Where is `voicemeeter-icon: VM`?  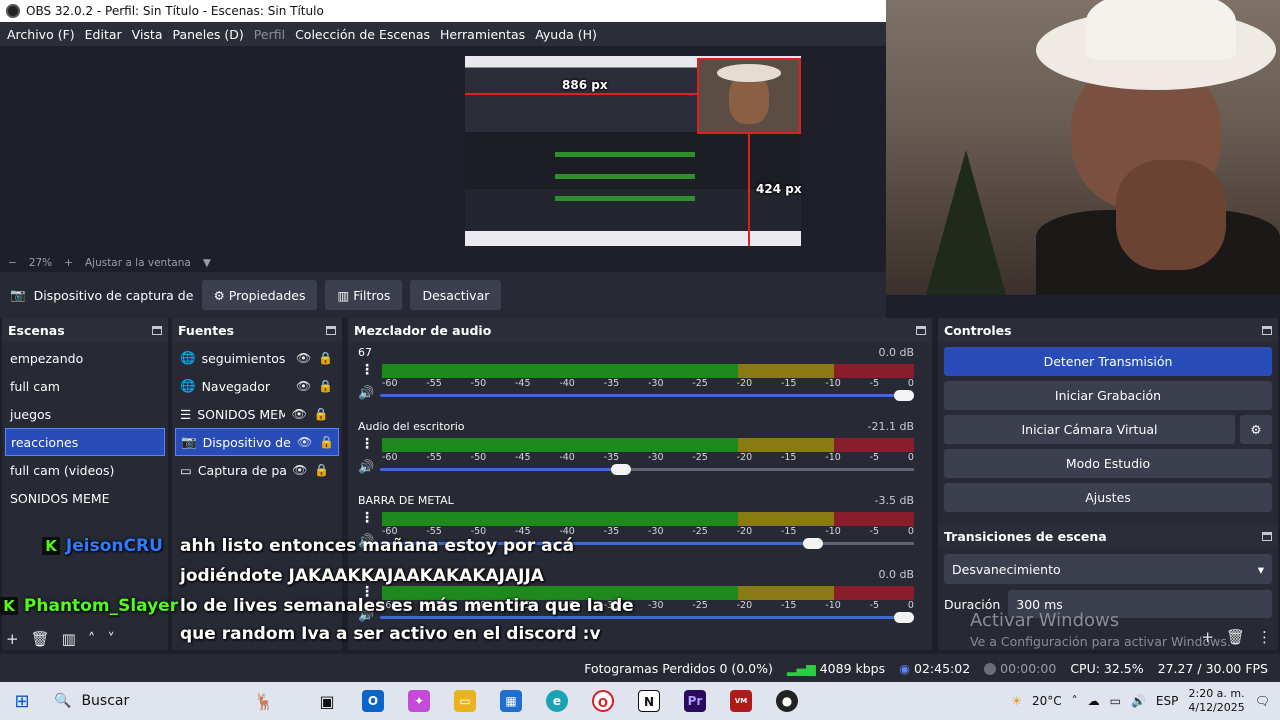
voicemeeter-icon: VM is located at coordinates (741, 701).